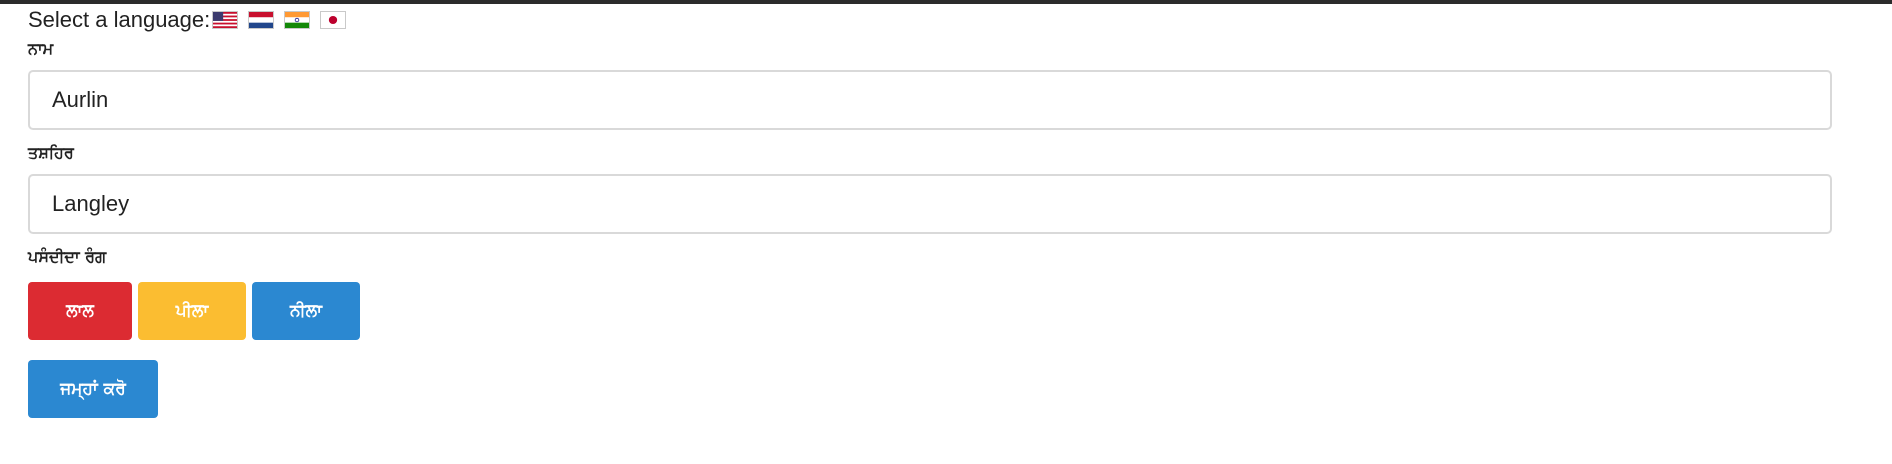 The image size is (1892, 464). I want to click on submit-button: ਜਮ੍ਹਾਂ ਕਰੋ, so click(93, 389).